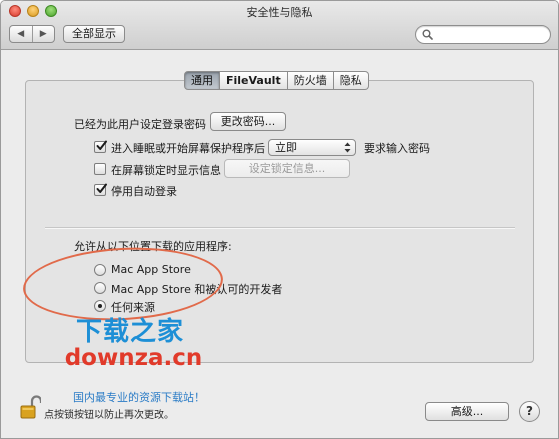 This screenshot has height=439, width=559. Describe the element at coordinates (310, 80) in the screenshot. I see `tab-firewall: 防火墙` at that location.